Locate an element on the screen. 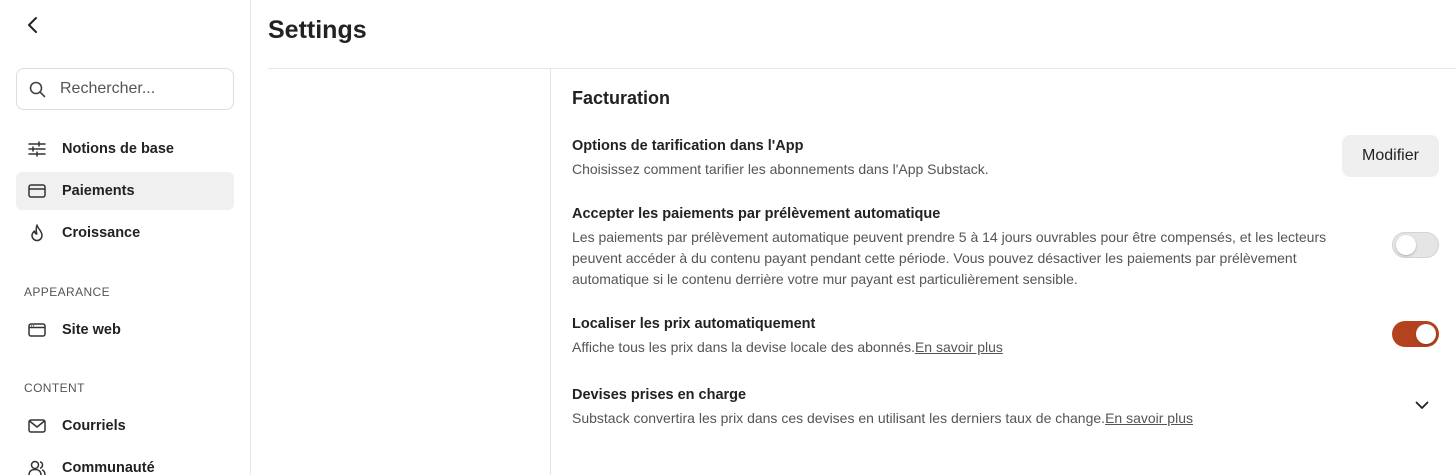 The width and height of the screenshot is (1456, 475). content-divider is located at coordinates (550, 272).